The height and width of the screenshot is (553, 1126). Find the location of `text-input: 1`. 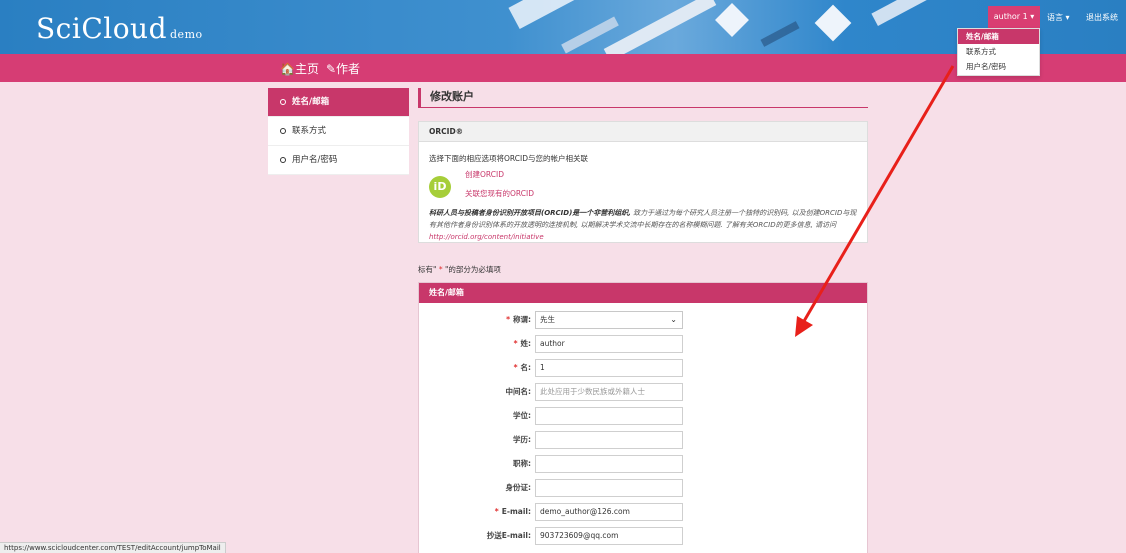

text-input: 1 is located at coordinates (609, 368).